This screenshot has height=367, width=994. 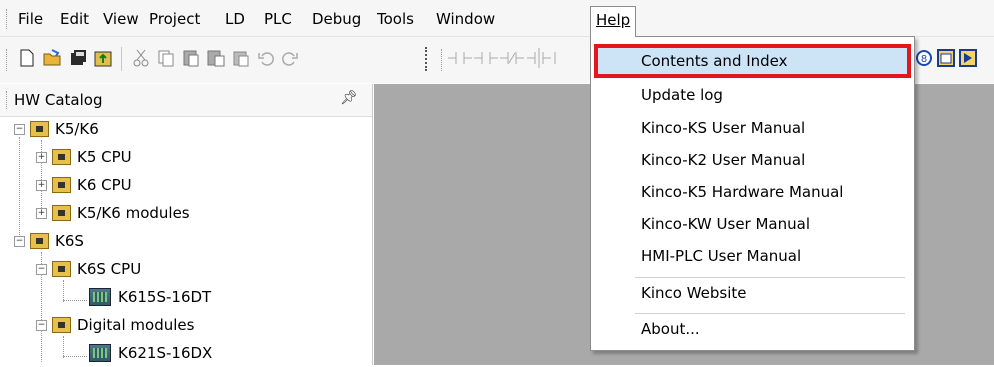 What do you see at coordinates (512, 58) in the screenshot?
I see `contact-nc-icon` at bounding box center [512, 58].